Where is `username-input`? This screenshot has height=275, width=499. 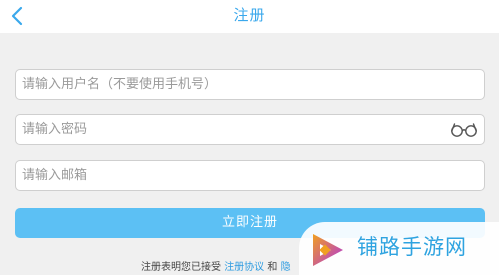
username-input is located at coordinates (232, 84).